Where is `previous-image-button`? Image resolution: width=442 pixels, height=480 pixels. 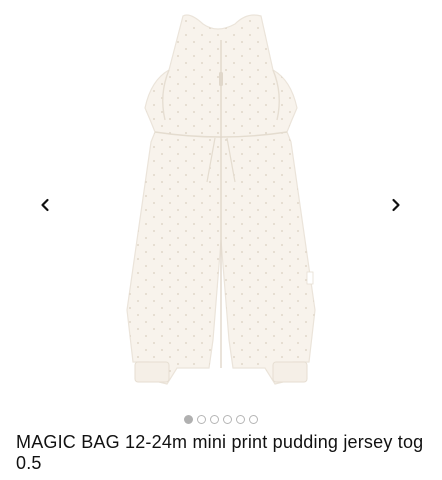
previous-image-button is located at coordinates (45, 205).